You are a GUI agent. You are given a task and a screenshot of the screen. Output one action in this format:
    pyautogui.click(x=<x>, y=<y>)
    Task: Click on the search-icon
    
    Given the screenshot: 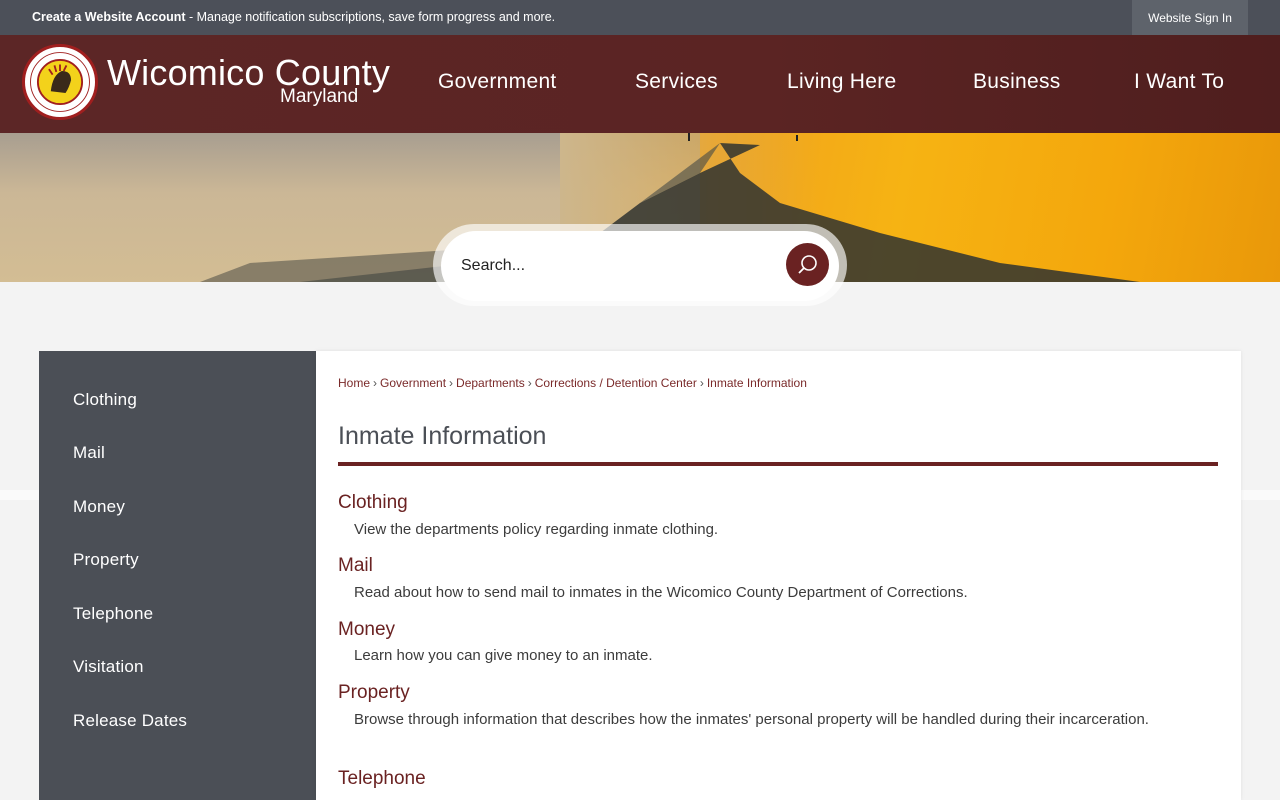 What is the action you would take?
    pyautogui.click(x=807, y=264)
    